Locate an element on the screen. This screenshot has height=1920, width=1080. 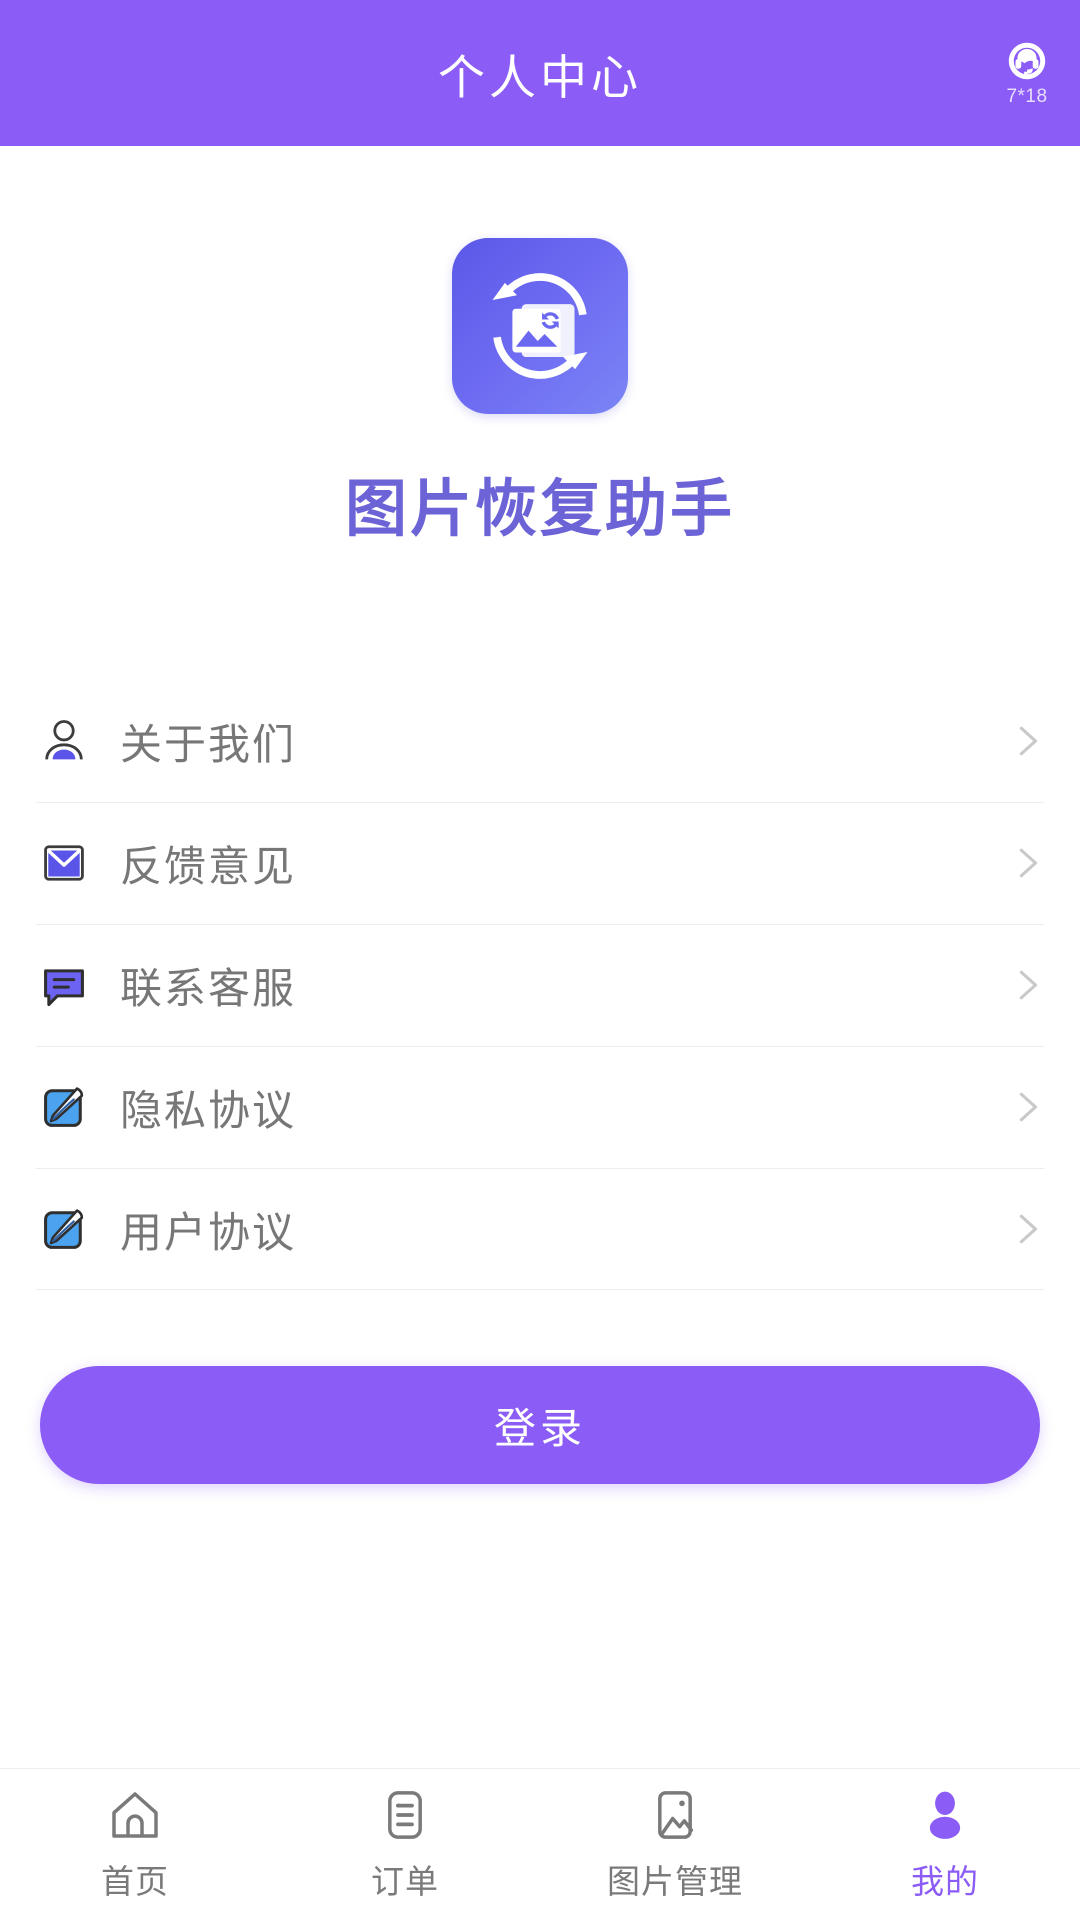
page-title: 个人中心 is located at coordinates (540, 77).